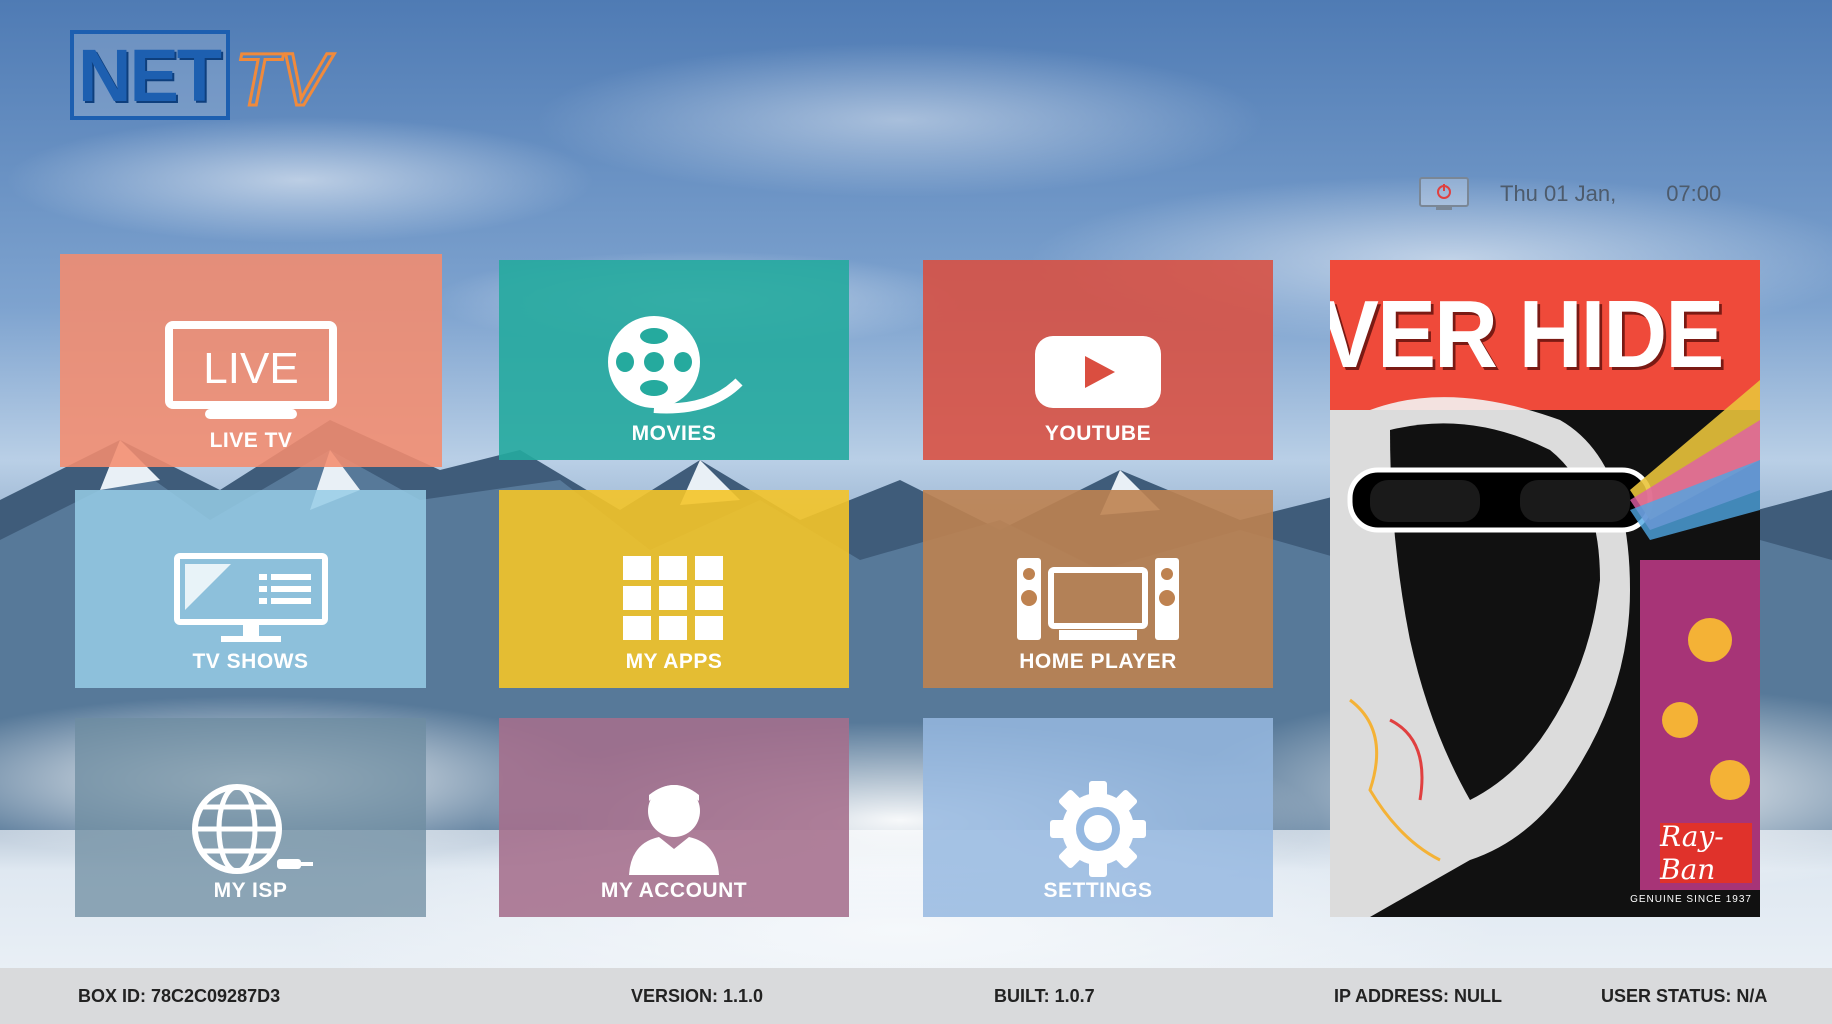 The width and height of the screenshot is (1832, 1024). Describe the element at coordinates (675, 365) in the screenshot. I see `film-reel-icon` at that location.